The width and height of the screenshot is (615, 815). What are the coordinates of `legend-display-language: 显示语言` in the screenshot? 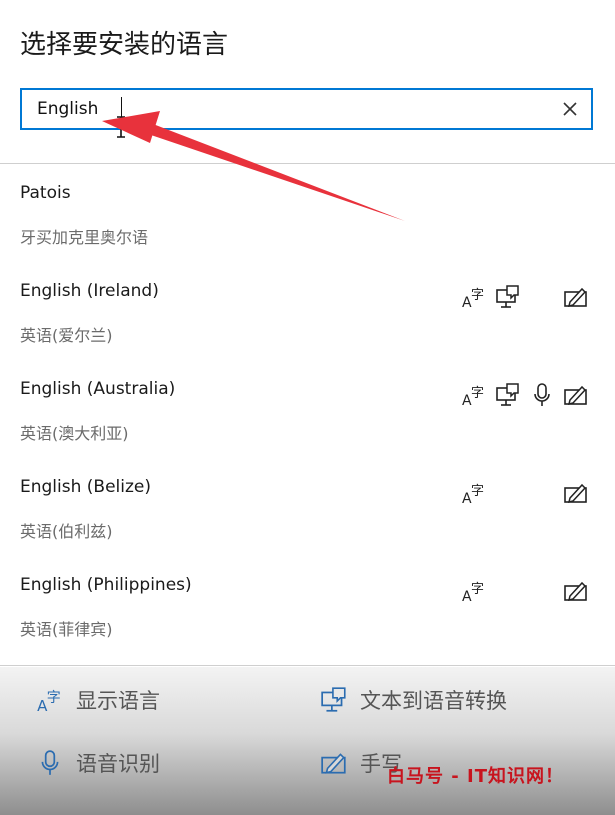 It's located at (98, 700).